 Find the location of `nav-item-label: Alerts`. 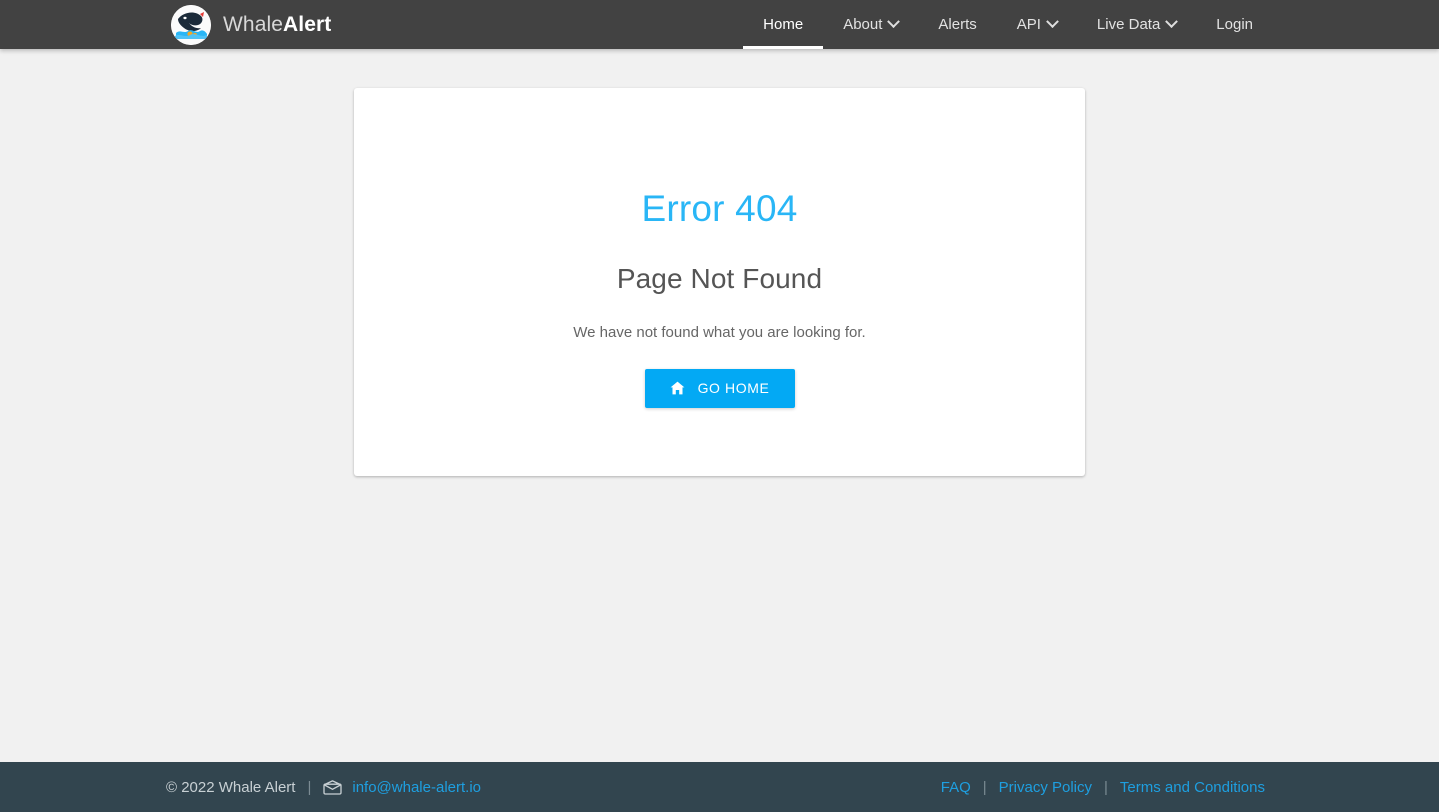

nav-item-label: Alerts is located at coordinates (957, 24).